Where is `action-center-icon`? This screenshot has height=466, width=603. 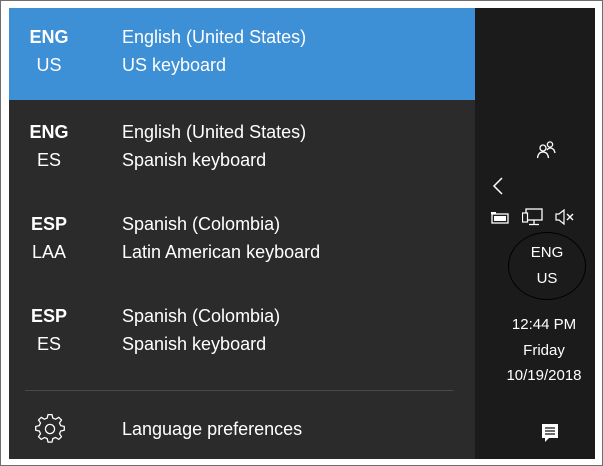 action-center-icon is located at coordinates (550, 433).